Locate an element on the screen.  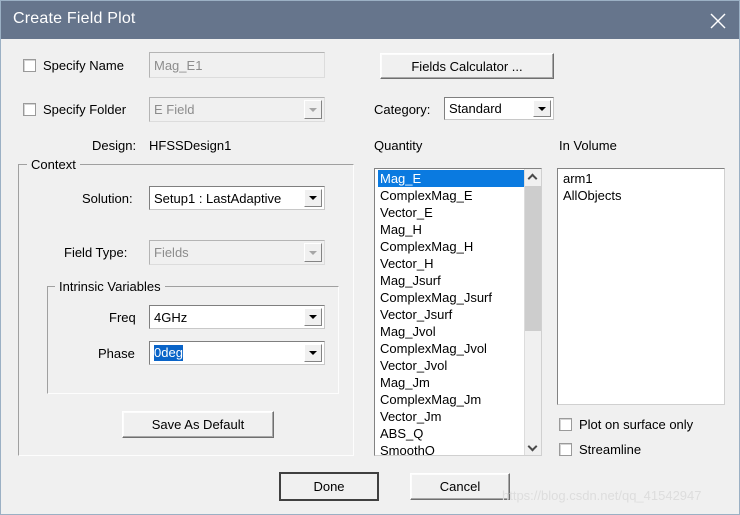
solution-caret is located at coordinates (313, 198).